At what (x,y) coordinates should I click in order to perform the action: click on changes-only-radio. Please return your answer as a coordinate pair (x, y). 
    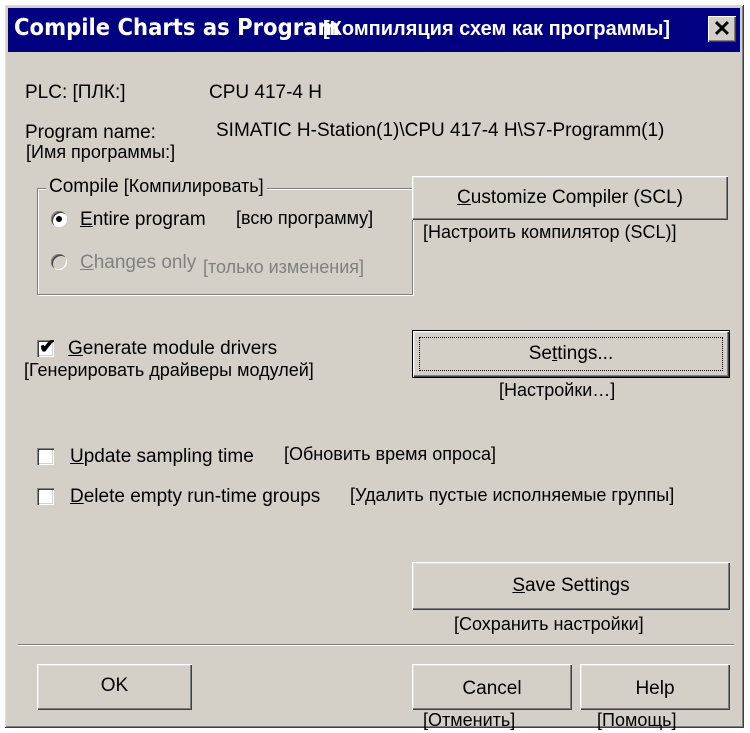
    Looking at the image, I should click on (59, 262).